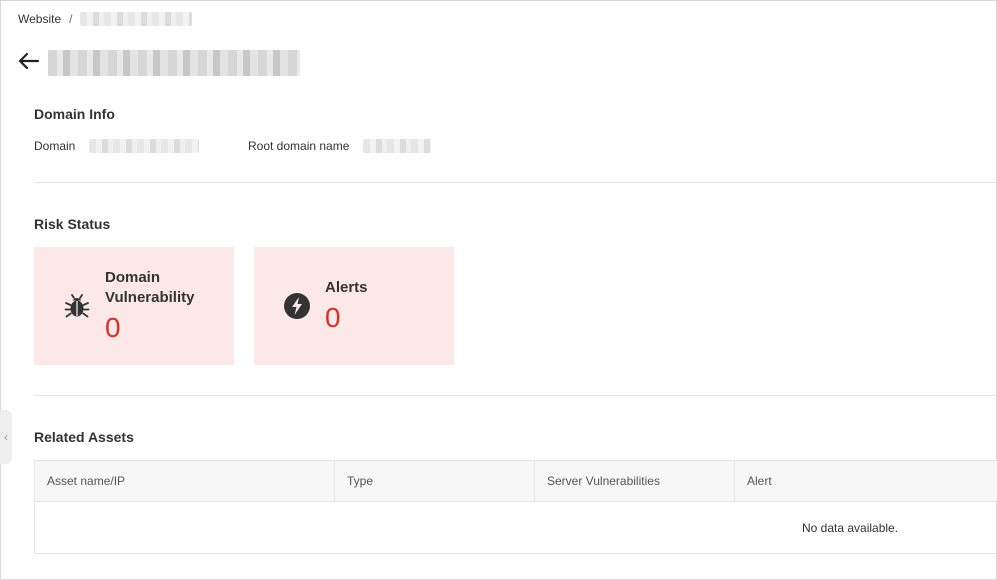  Describe the element at coordinates (144, 146) in the screenshot. I see `domain-value-redacted` at that location.